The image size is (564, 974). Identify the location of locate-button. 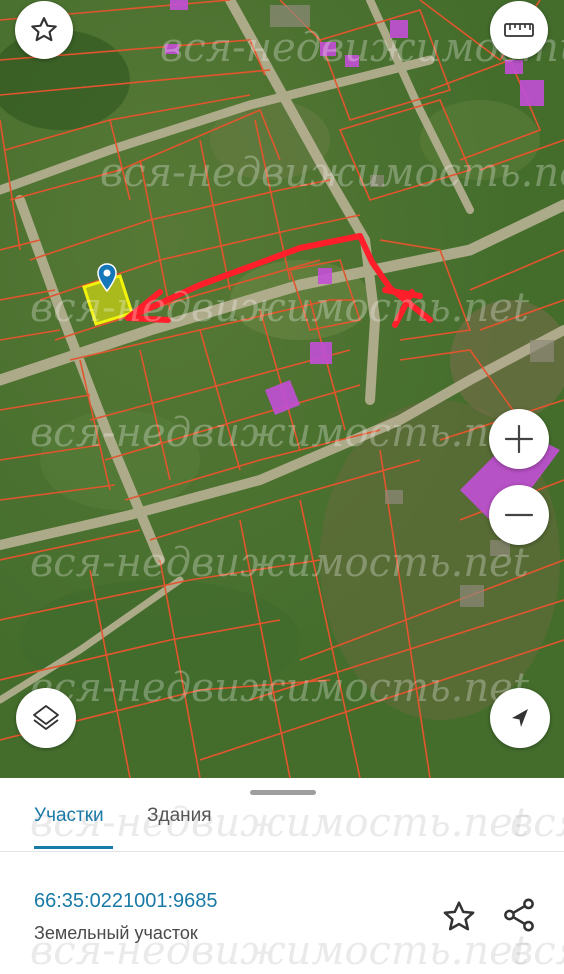
(520, 718).